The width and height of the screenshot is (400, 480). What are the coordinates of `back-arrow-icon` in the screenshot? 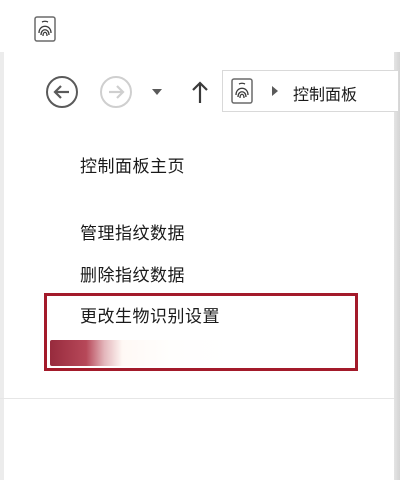 It's located at (61, 92).